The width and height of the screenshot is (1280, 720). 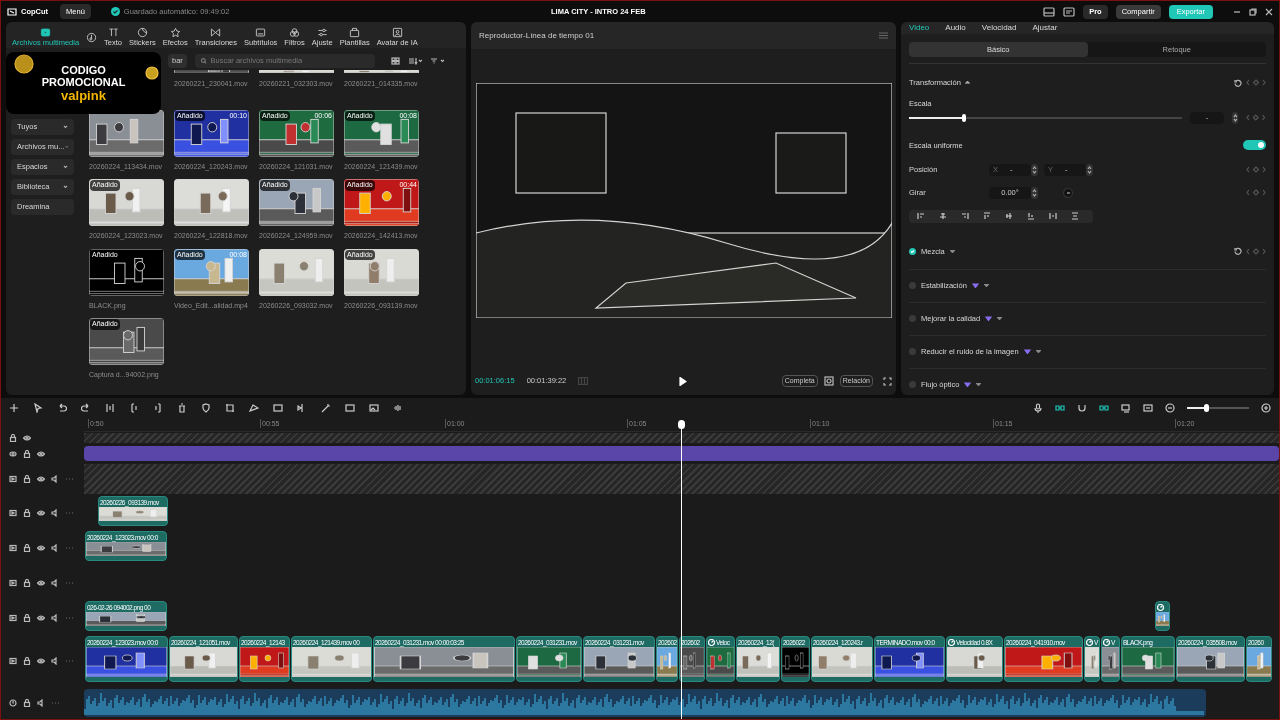 What do you see at coordinates (350, 408) in the screenshot?
I see `hd-icon` at bounding box center [350, 408].